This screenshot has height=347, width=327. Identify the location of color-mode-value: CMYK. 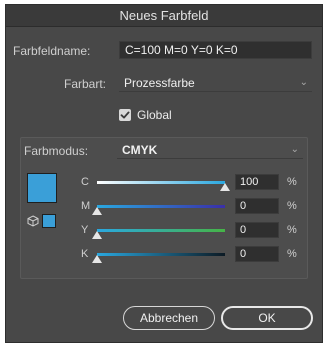
(140, 150).